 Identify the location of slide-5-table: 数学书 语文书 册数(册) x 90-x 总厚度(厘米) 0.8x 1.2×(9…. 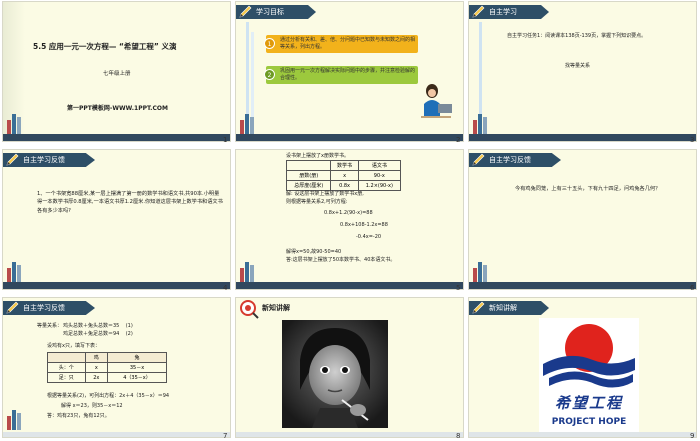
(343, 175).